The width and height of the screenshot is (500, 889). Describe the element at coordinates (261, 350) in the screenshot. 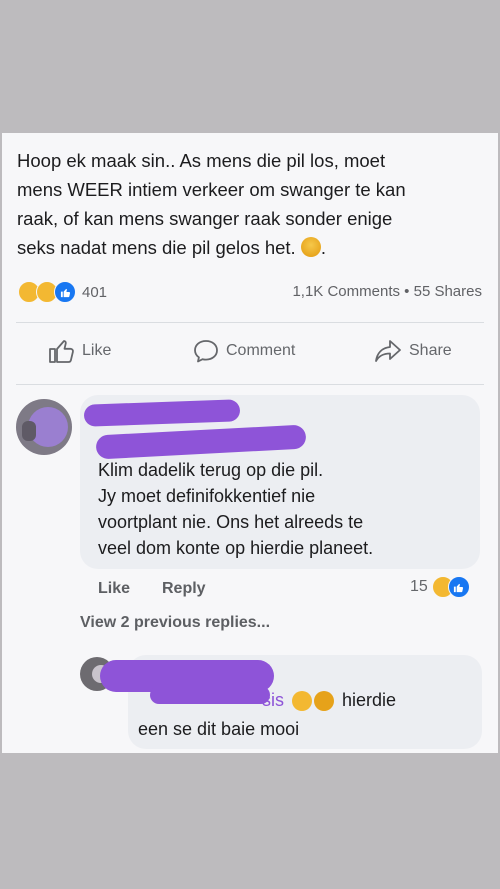

I see `comment-label: Comment` at that location.